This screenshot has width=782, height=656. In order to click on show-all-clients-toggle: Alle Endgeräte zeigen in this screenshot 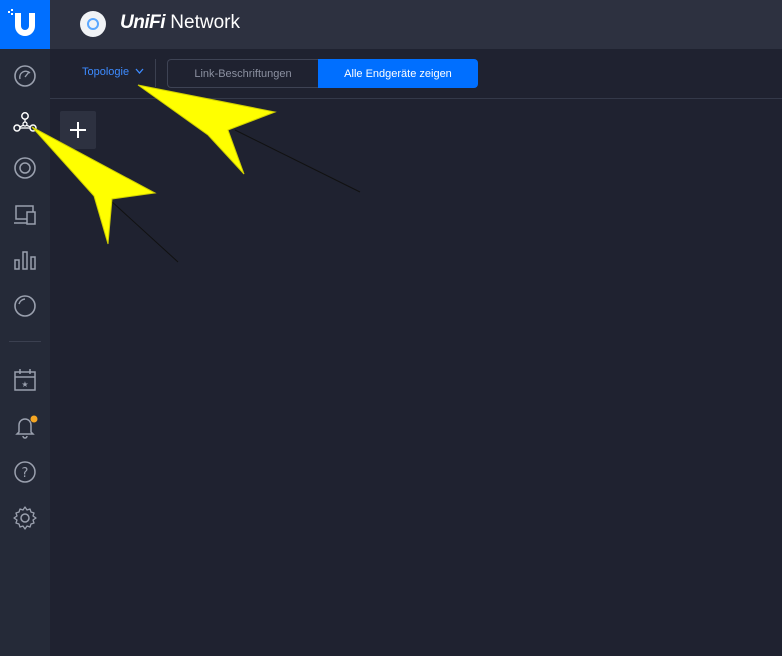, I will do `click(398, 73)`.